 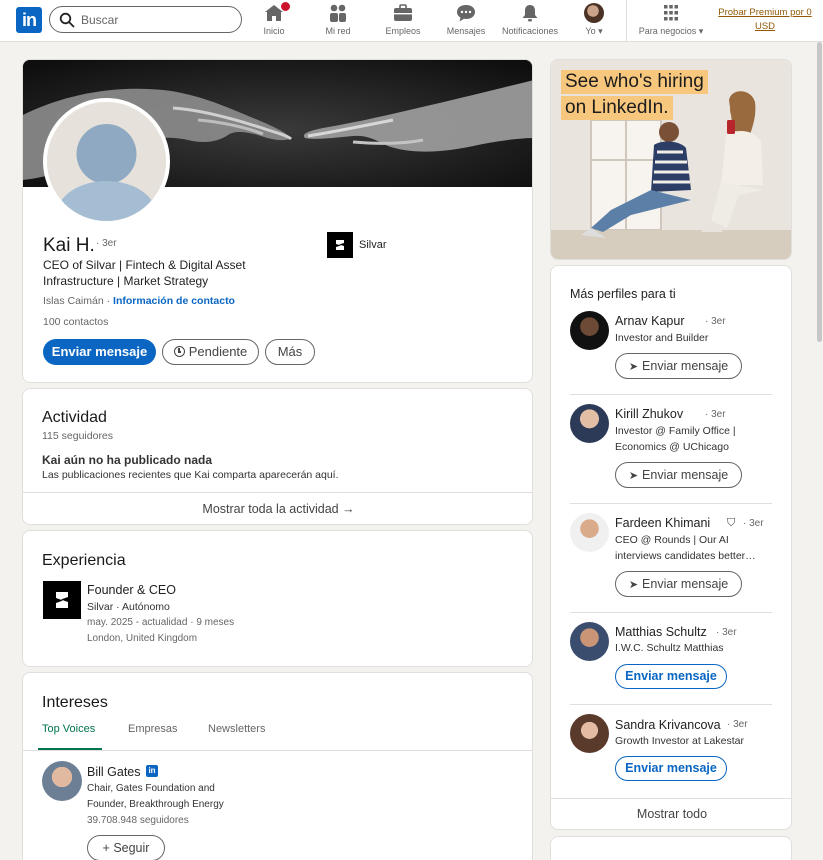 What do you see at coordinates (679, 741) in the screenshot?
I see `profile-headline: Growth Investor at Lakestar` at bounding box center [679, 741].